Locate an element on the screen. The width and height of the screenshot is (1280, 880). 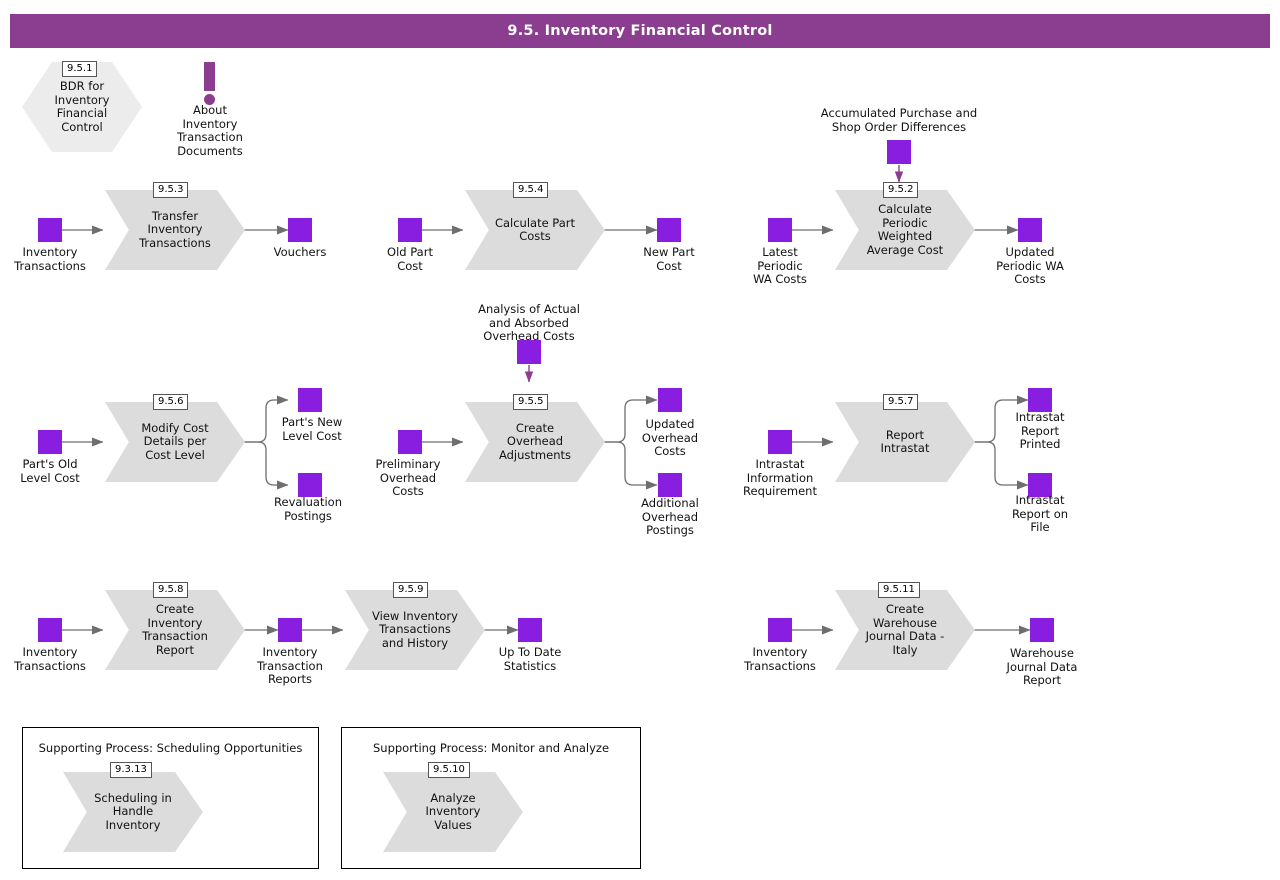
process-9-5-2: Calculate Periodic Weighted Average Cost is located at coordinates (907, 232).